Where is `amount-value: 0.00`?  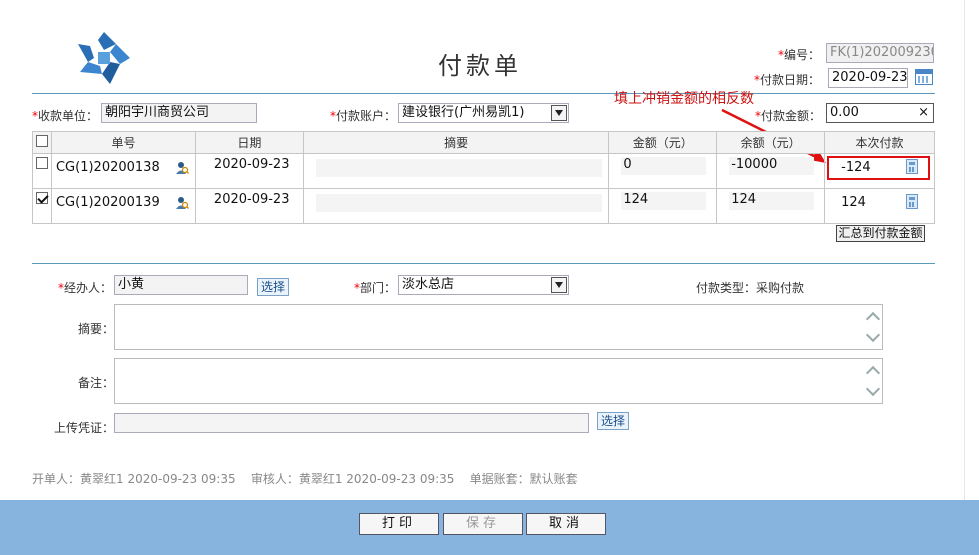 amount-value: 0.00 is located at coordinates (844, 112).